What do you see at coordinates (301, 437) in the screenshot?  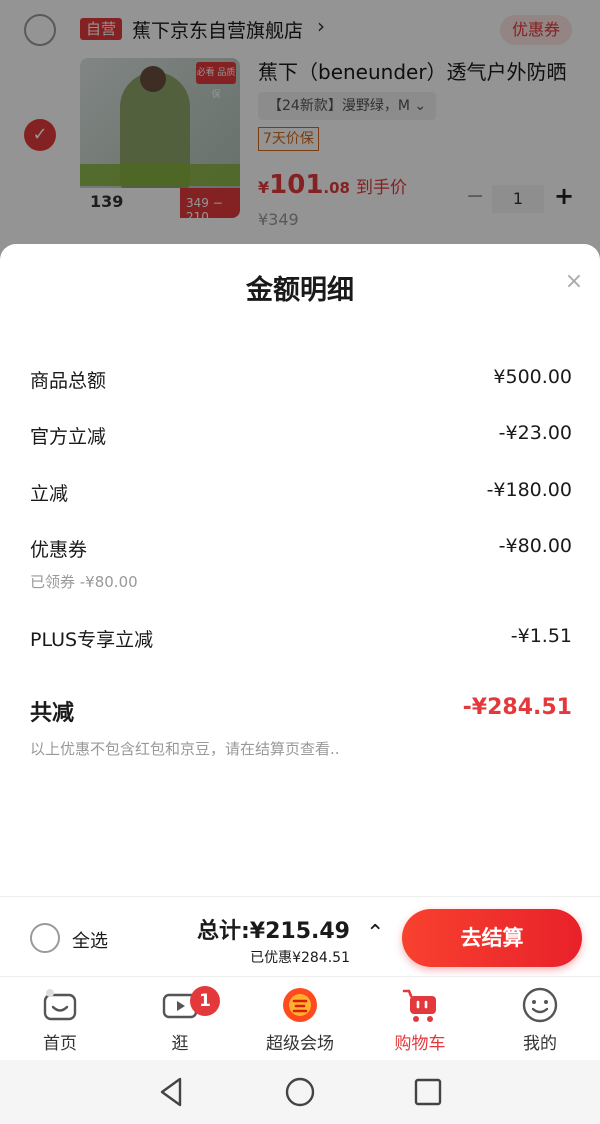 I see `detail-row: 官方立减 -¥23.00` at bounding box center [301, 437].